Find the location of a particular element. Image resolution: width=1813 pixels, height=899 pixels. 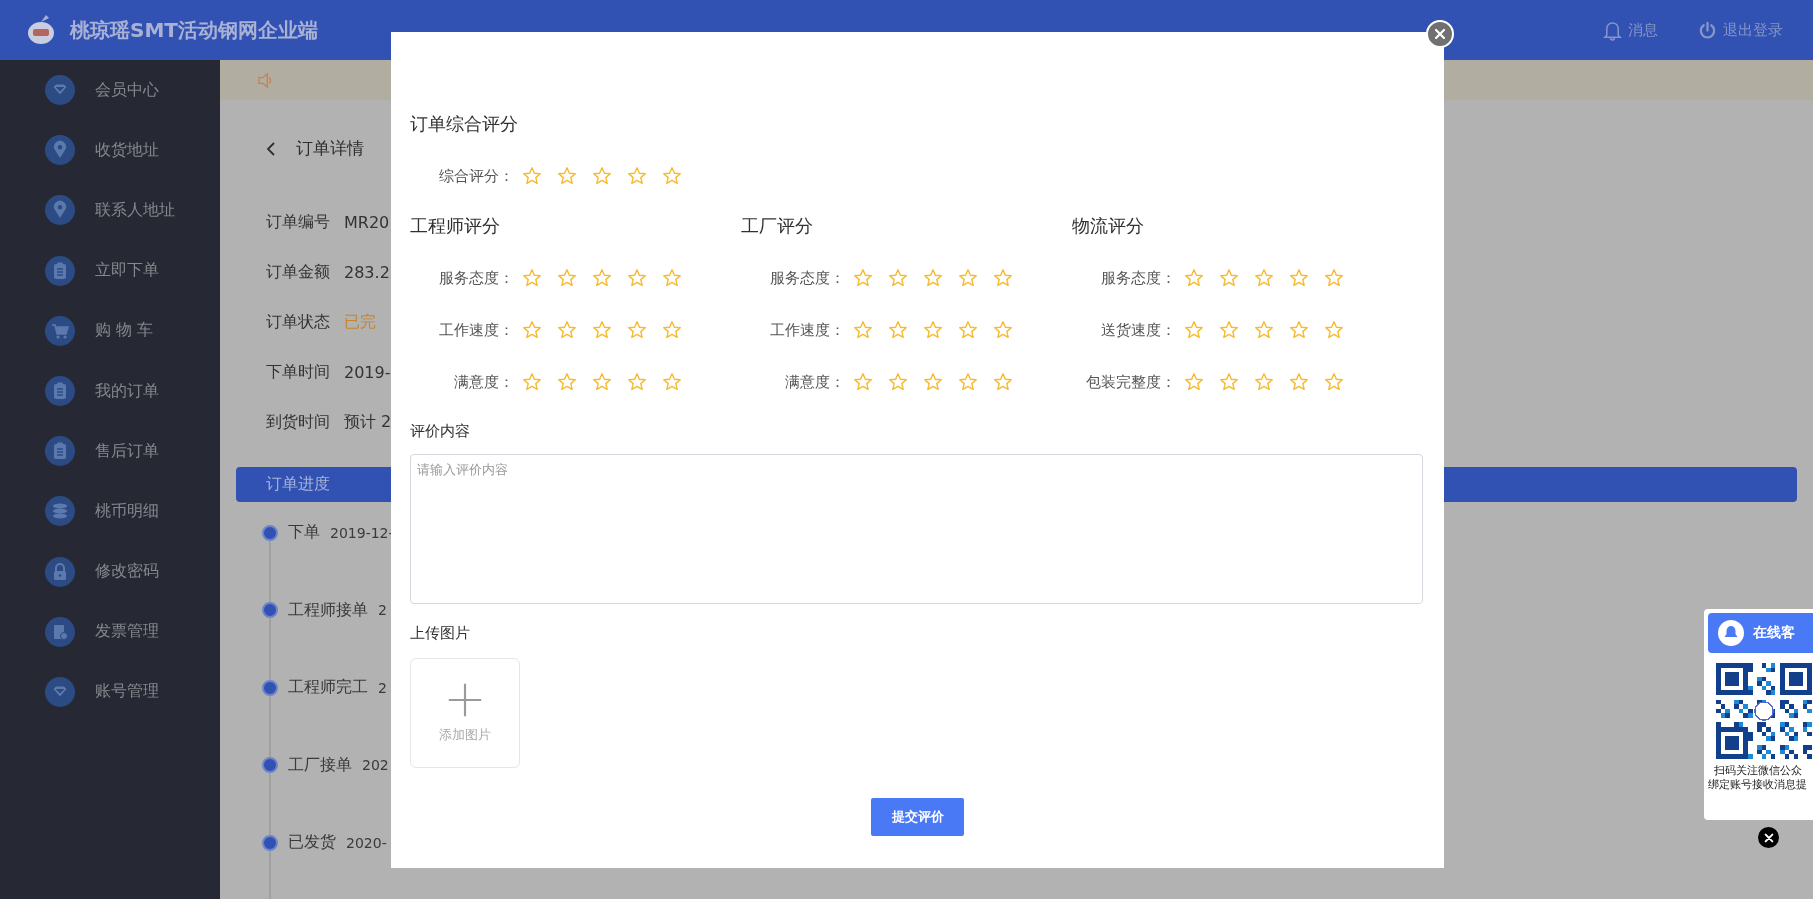

sidebar-item: 会员中心 is located at coordinates (110, 90).